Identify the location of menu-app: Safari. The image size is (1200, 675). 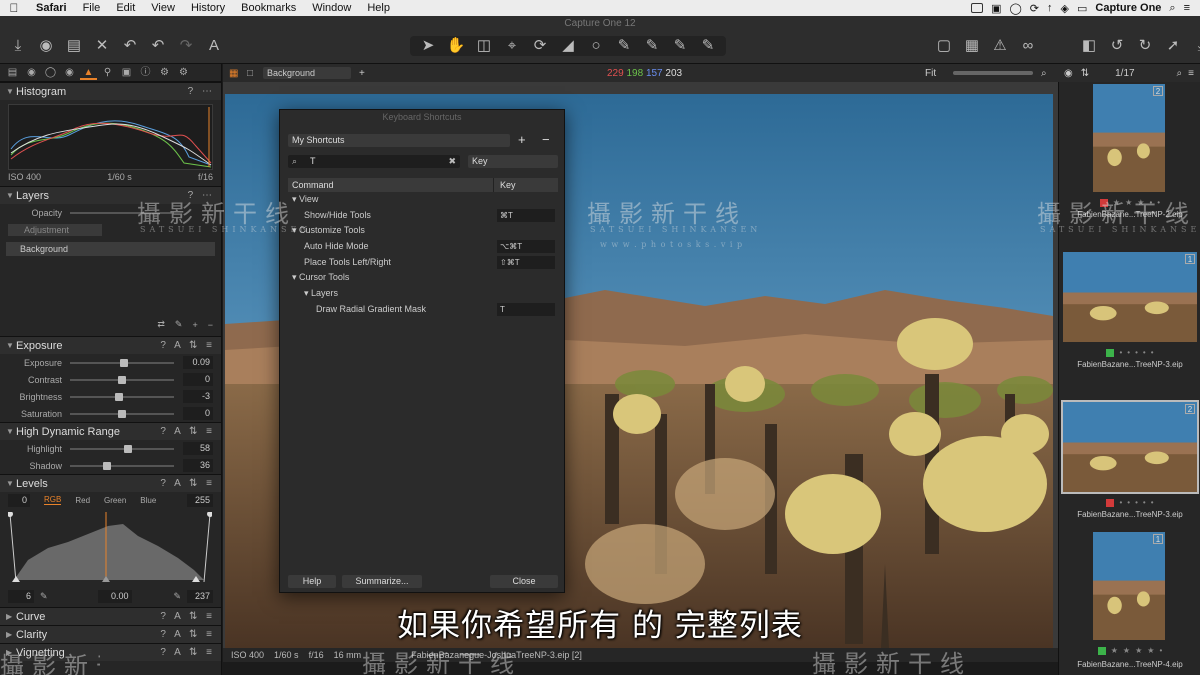
(51, 8).